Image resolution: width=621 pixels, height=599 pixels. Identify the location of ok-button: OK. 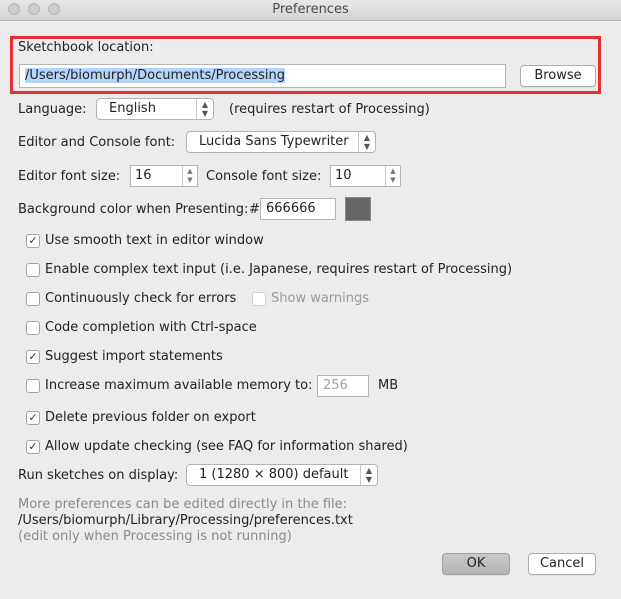
(476, 564).